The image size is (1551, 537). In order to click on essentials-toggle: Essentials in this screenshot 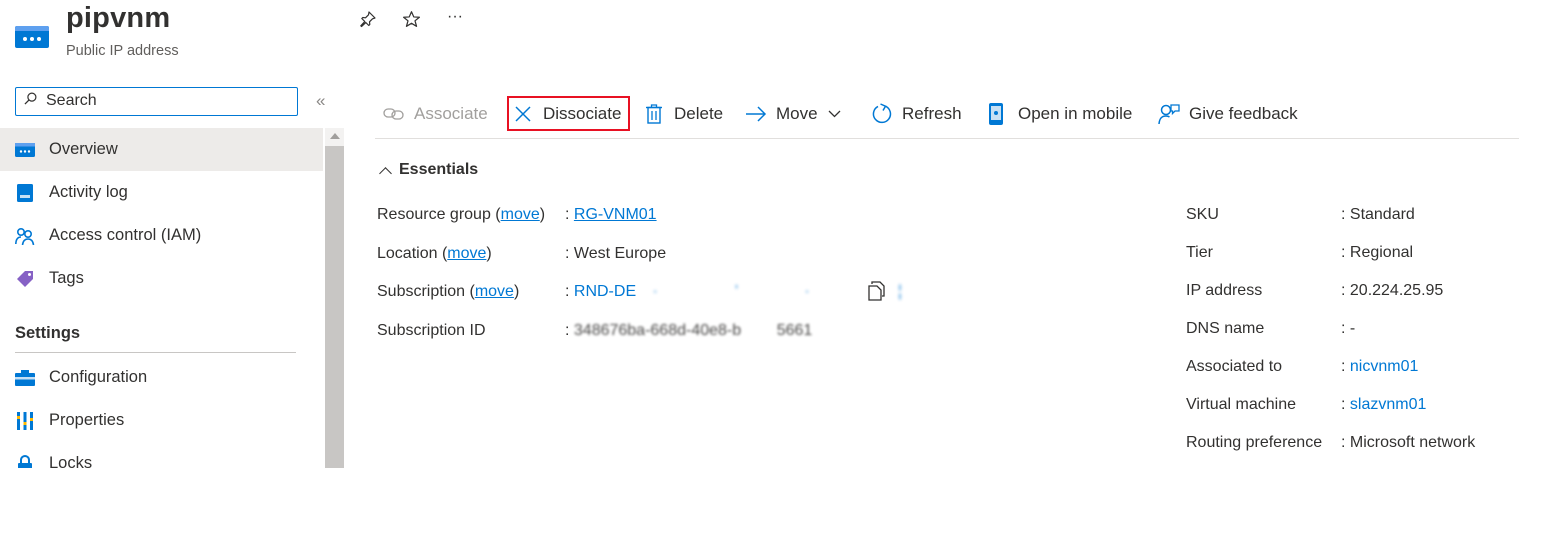, I will do `click(428, 170)`.